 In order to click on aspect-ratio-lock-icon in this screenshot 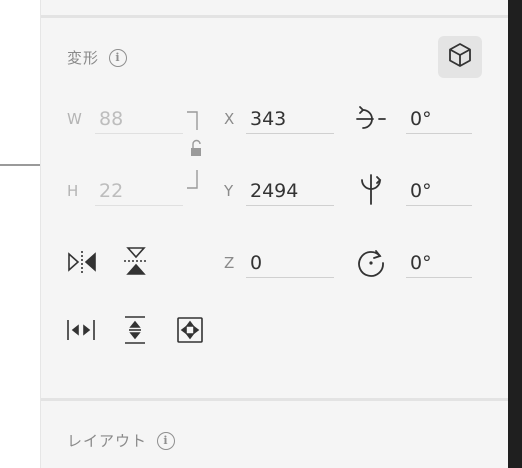, I will do `click(197, 150)`.